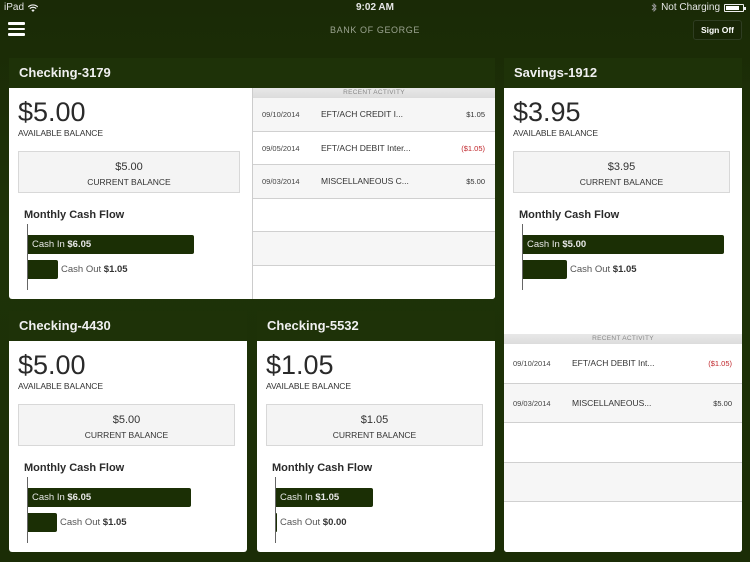 This screenshot has width=750, height=562. I want to click on available-balance-amount: $3.95, so click(547, 112).